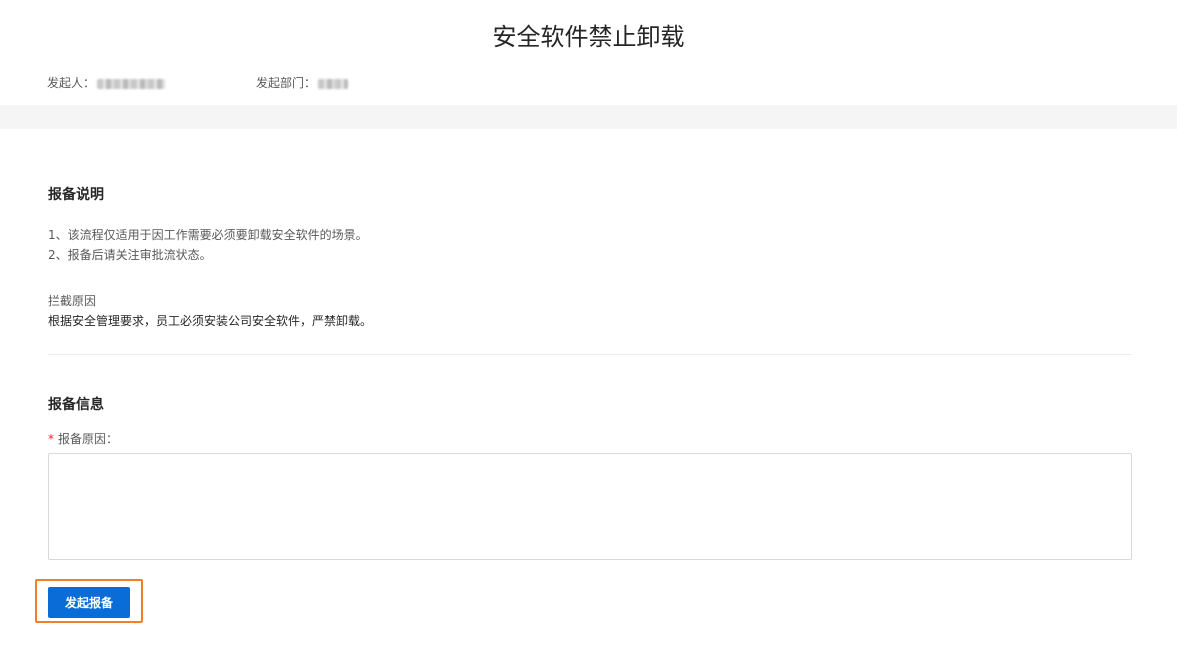 The image size is (1177, 671). Describe the element at coordinates (71, 83) in the screenshot. I see `initiator-label: 发起人：` at that location.